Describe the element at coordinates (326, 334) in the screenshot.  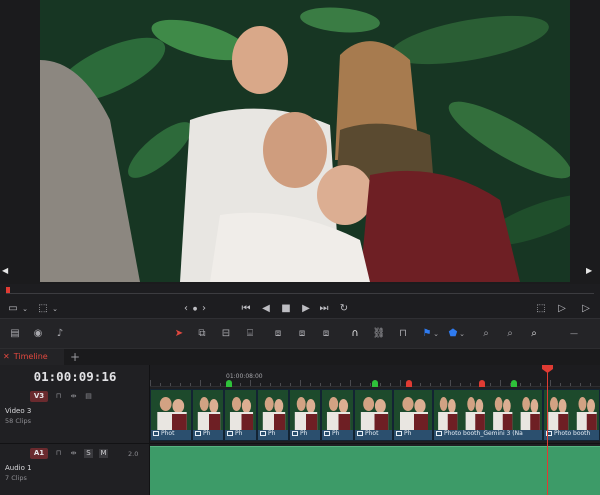
I see `replace-clip-icon: ⧈` at that location.